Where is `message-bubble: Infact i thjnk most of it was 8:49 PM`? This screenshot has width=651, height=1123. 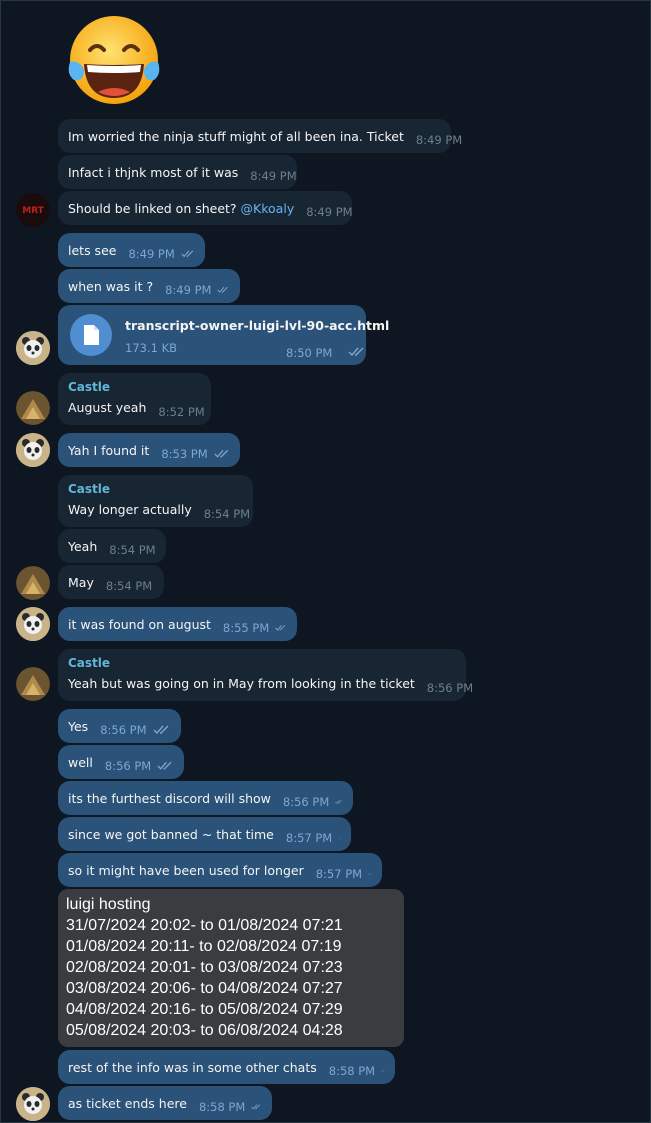
message-bubble: Infact i thjnk most of it was 8:49 PM is located at coordinates (177, 172).